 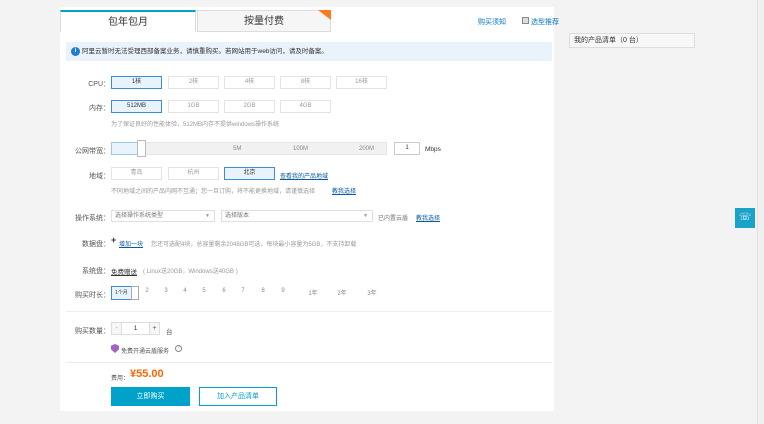 I want to click on systemdisk-value: 免费赠送, so click(x=124, y=272).